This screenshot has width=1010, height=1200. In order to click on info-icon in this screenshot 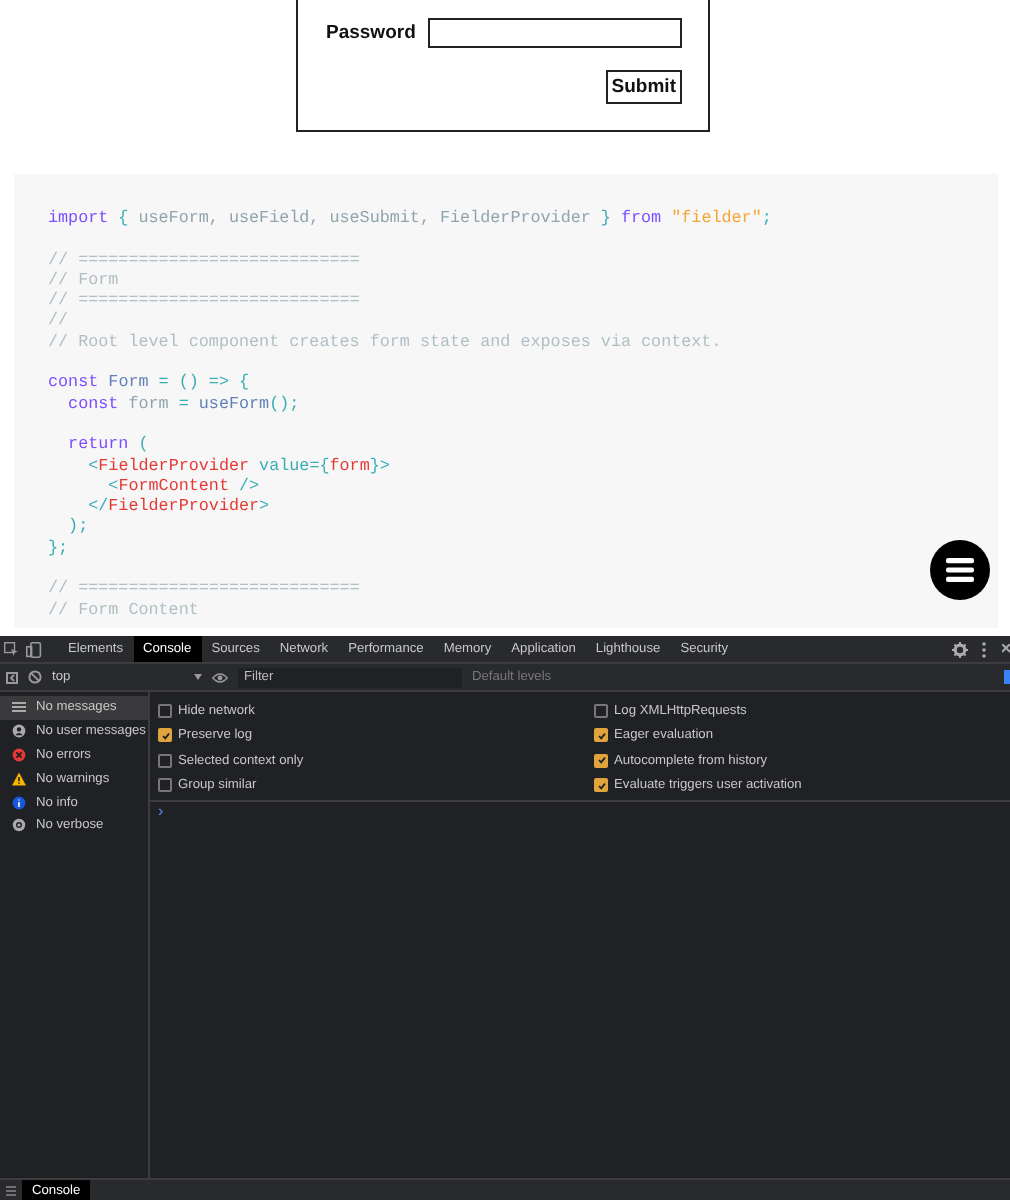, I will do `click(19, 802)`.